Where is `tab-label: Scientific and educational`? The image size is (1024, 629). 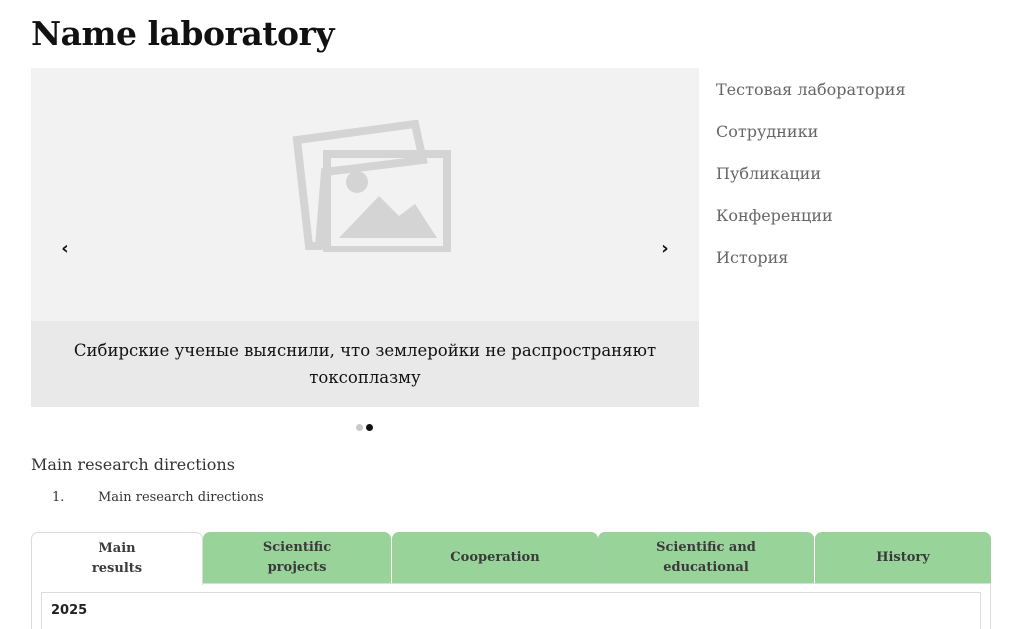
tab-label: Scientific and educational is located at coordinates (706, 557).